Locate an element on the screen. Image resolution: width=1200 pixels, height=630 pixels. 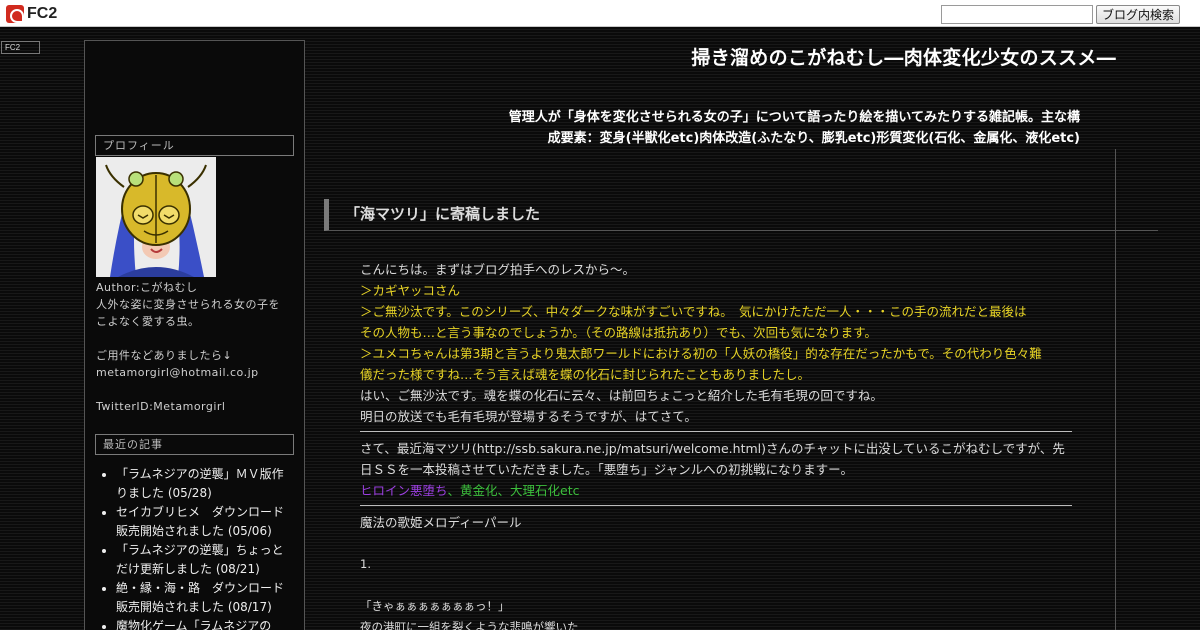
fc2-logo: FC2 is located at coordinates (31, 13).